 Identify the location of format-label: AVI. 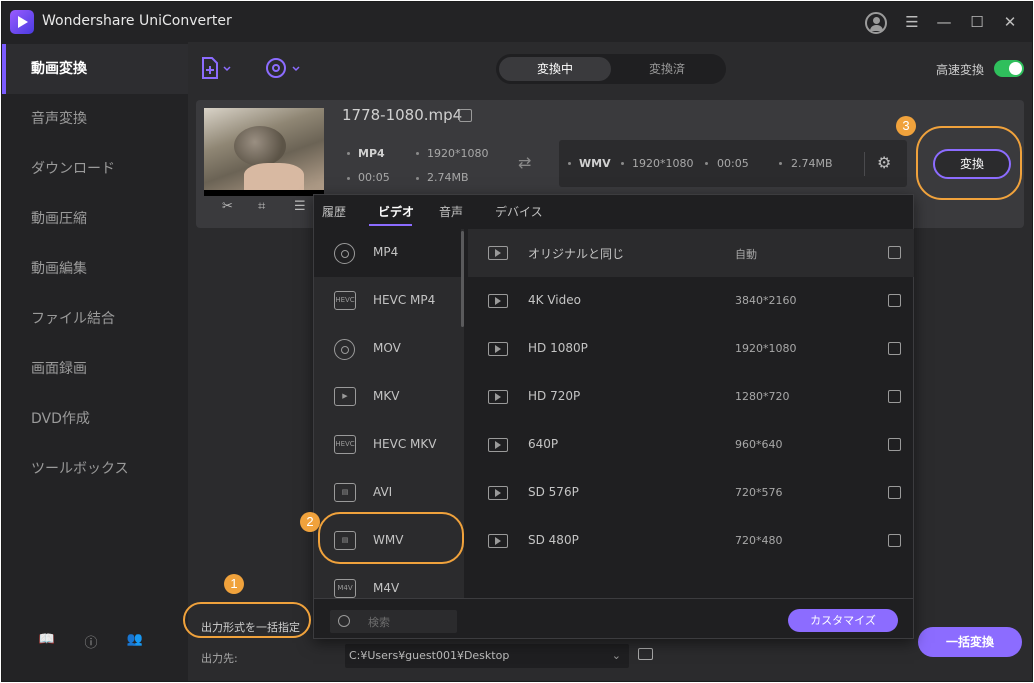
(383, 492).